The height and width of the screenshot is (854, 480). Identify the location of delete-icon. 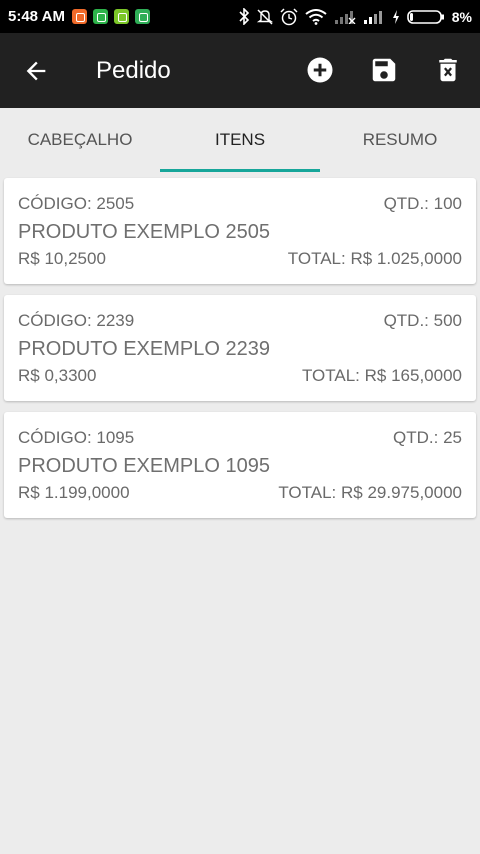
(448, 70).